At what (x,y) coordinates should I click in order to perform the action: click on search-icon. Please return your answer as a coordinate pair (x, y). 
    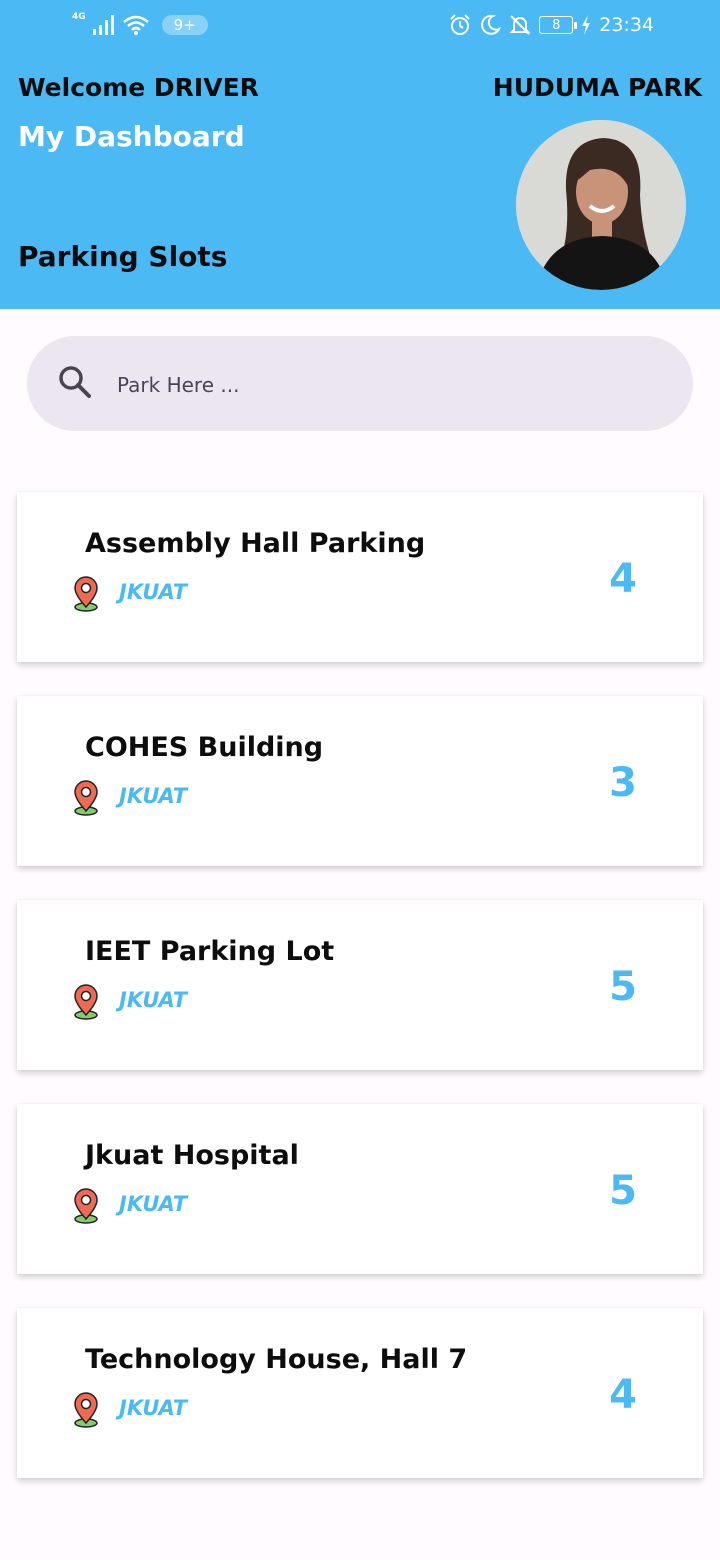
    Looking at the image, I should click on (75, 382).